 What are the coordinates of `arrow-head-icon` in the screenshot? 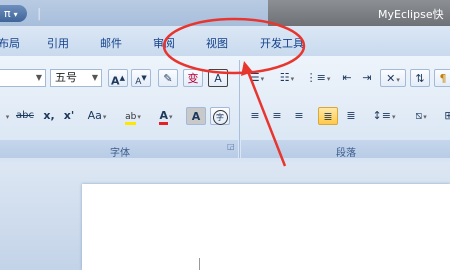 It's located at (247, 68).